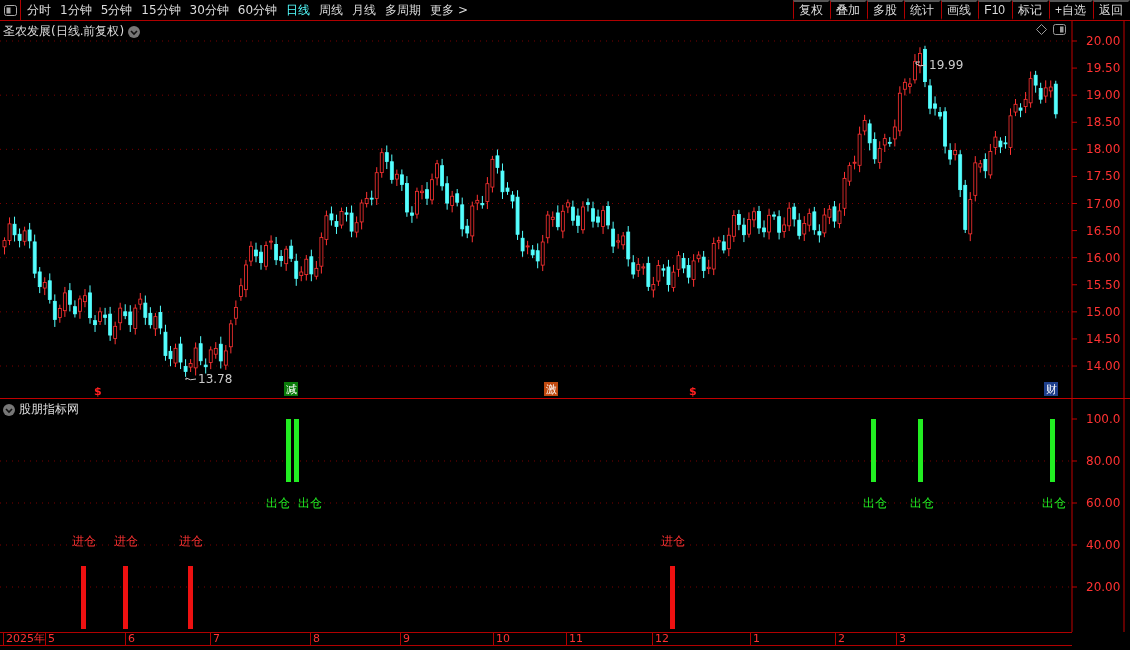 Image resolution: width=1130 pixels, height=650 pixels. Describe the element at coordinates (215, 639) in the screenshot. I see `date-label: 7` at that location.